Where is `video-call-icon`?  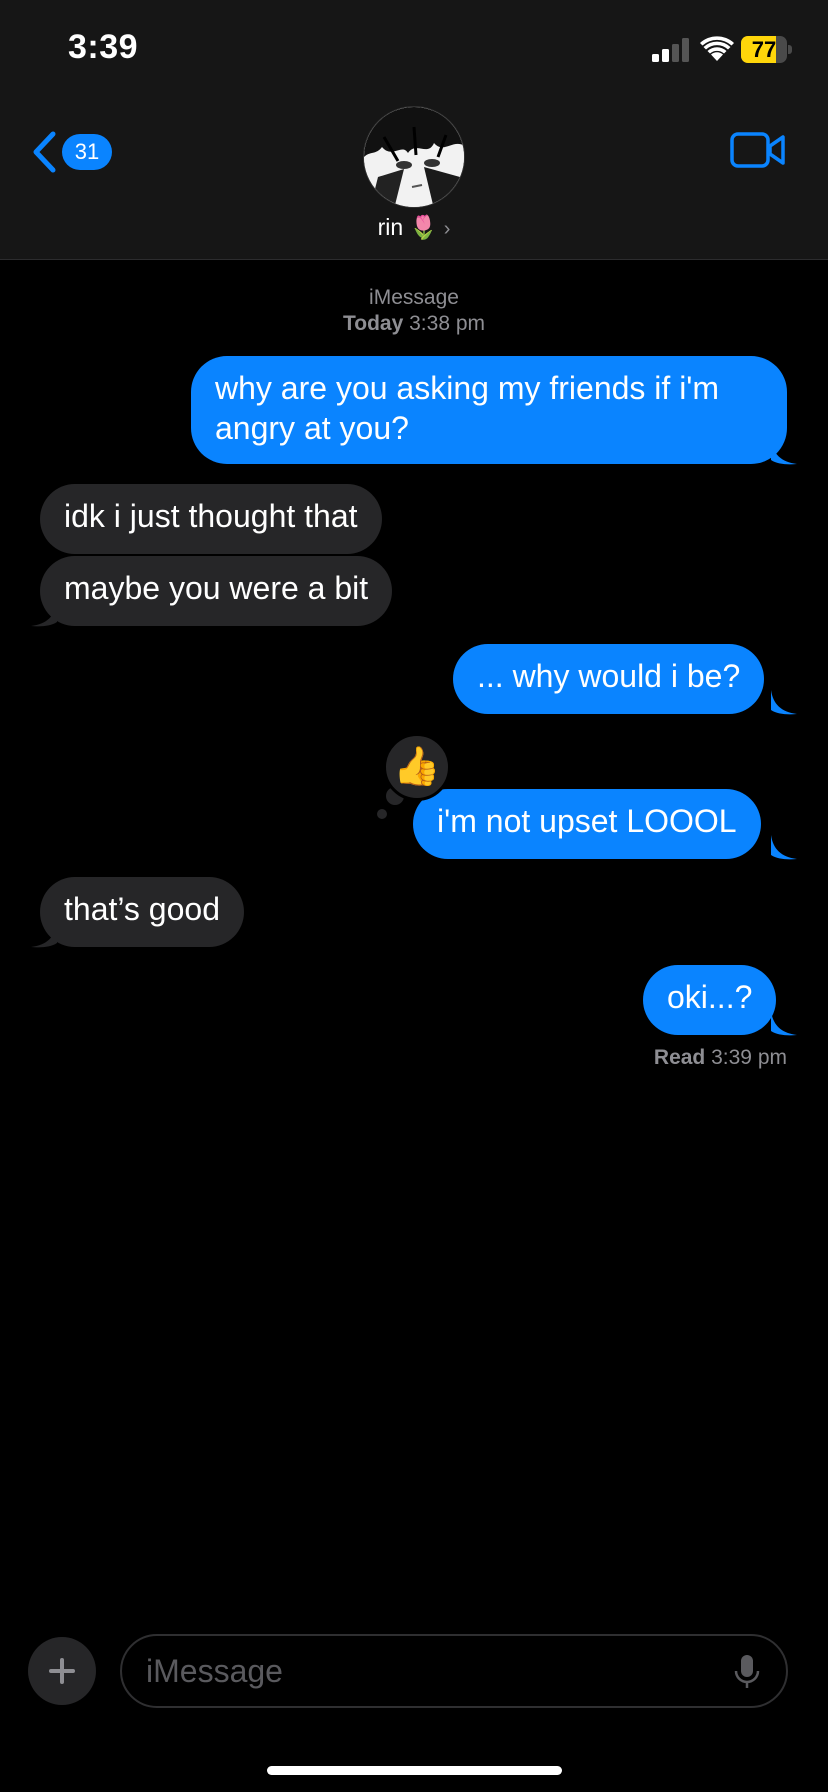 video-call-icon is located at coordinates (758, 150).